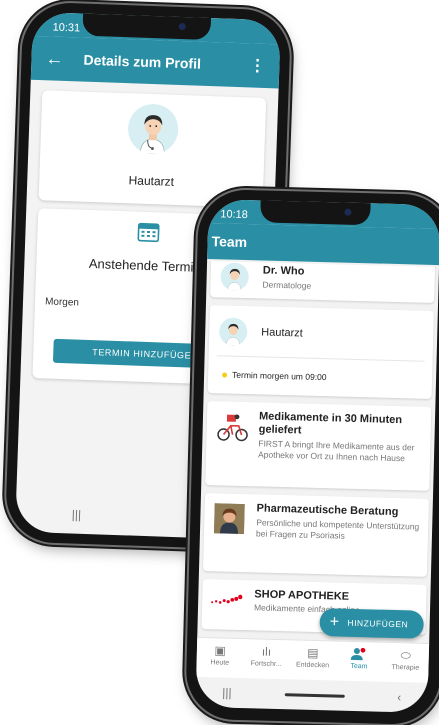 The image size is (439, 725). I want to click on system-nav-bar: ||| ‹, so click(311, 695).